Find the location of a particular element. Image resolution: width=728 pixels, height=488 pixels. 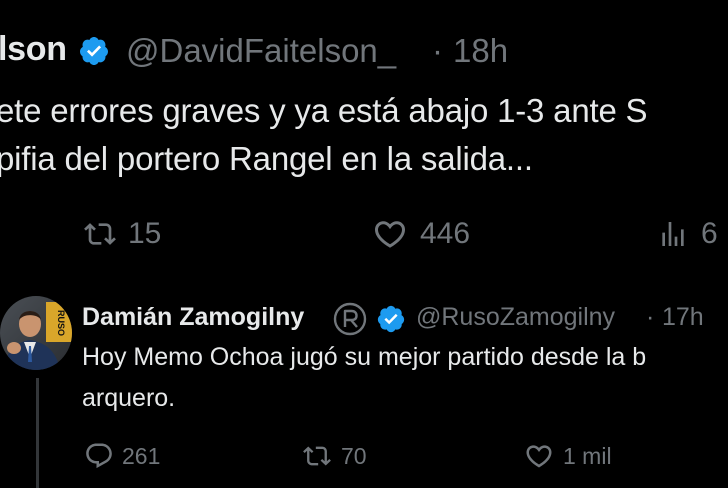

avatar: RUSO is located at coordinates (36, 333).